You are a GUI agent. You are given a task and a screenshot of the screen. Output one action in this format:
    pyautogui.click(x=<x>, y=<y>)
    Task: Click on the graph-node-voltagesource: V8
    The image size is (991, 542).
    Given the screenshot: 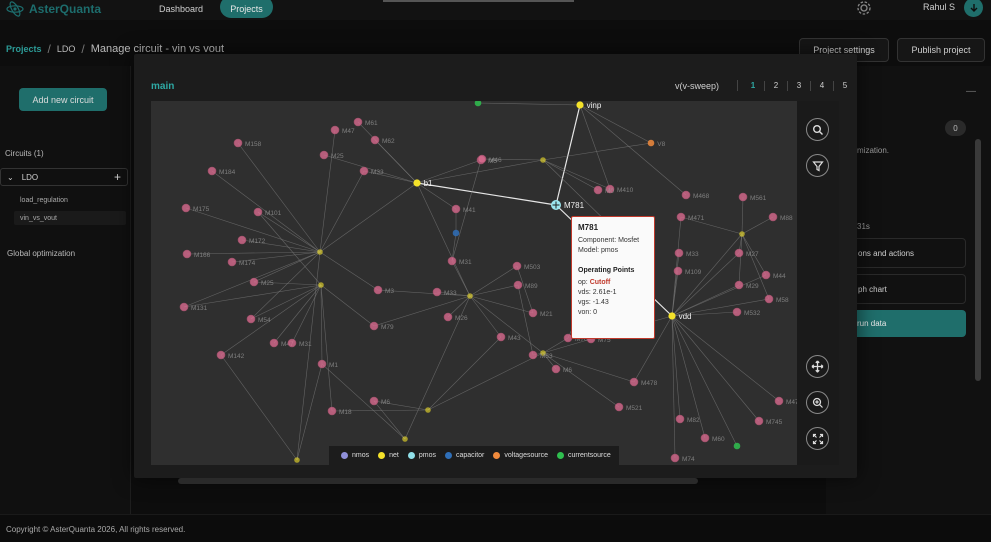 What is the action you would take?
    pyautogui.click(x=656, y=143)
    